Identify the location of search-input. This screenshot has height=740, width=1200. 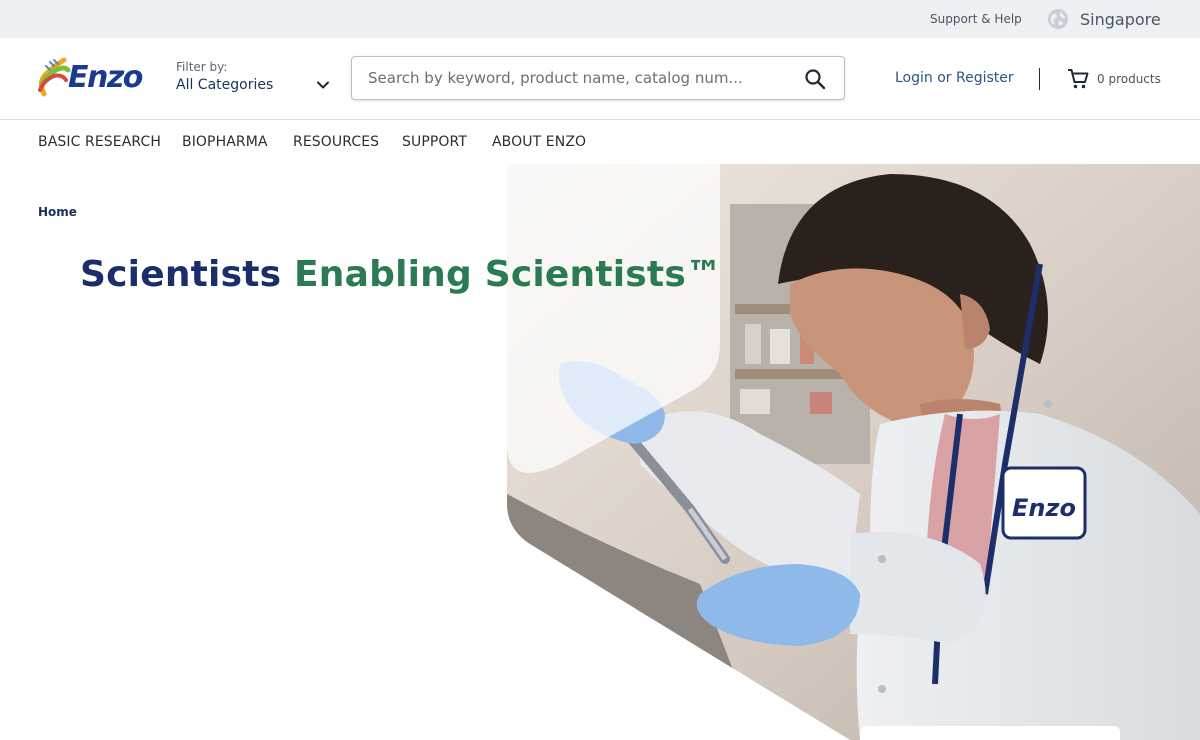
(573, 78).